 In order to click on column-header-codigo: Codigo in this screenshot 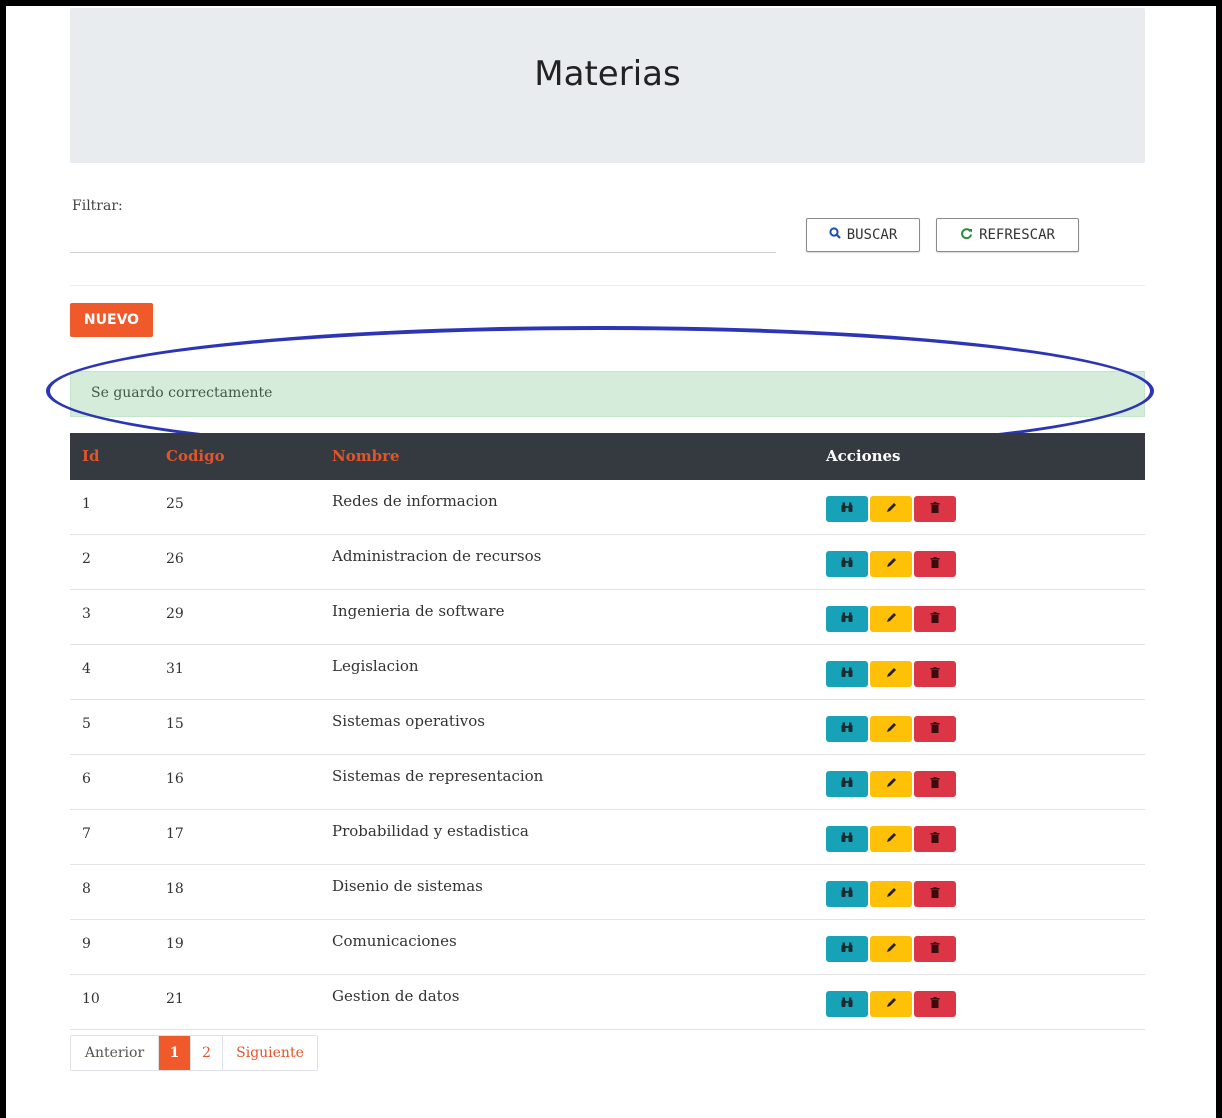, I will do `click(195, 456)`.